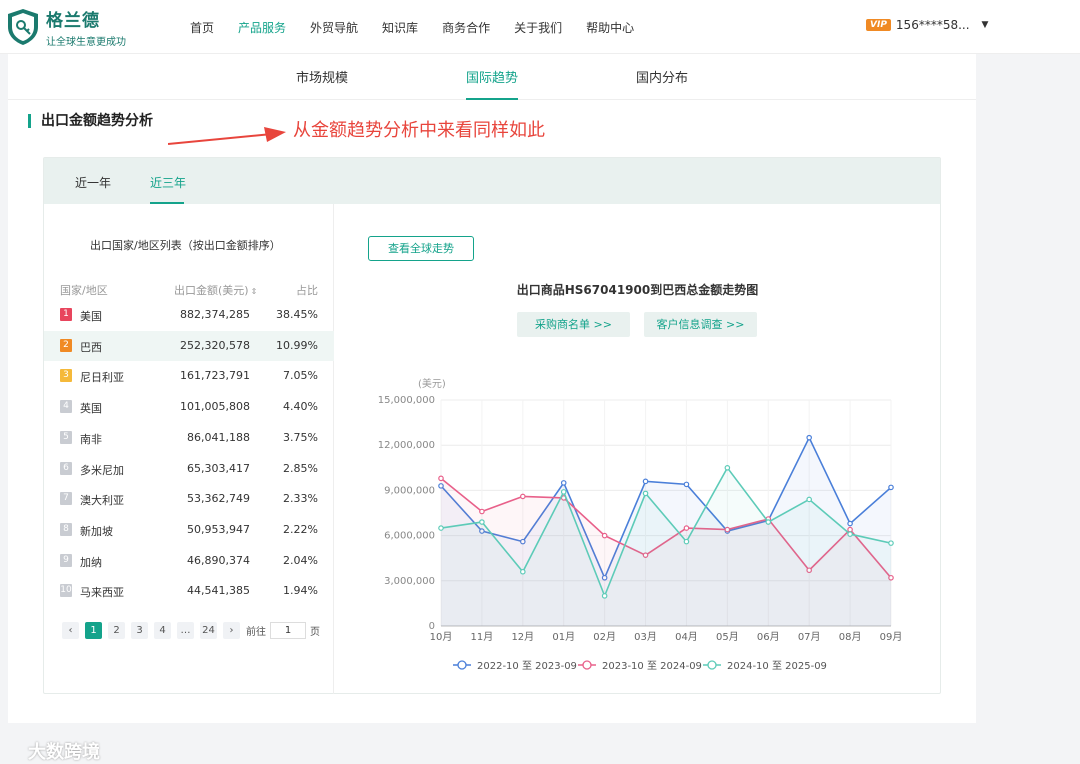 Image resolution: width=1080 pixels, height=764 pixels. Describe the element at coordinates (73, 21) in the screenshot. I see `brand-name: 格兰德` at that location.